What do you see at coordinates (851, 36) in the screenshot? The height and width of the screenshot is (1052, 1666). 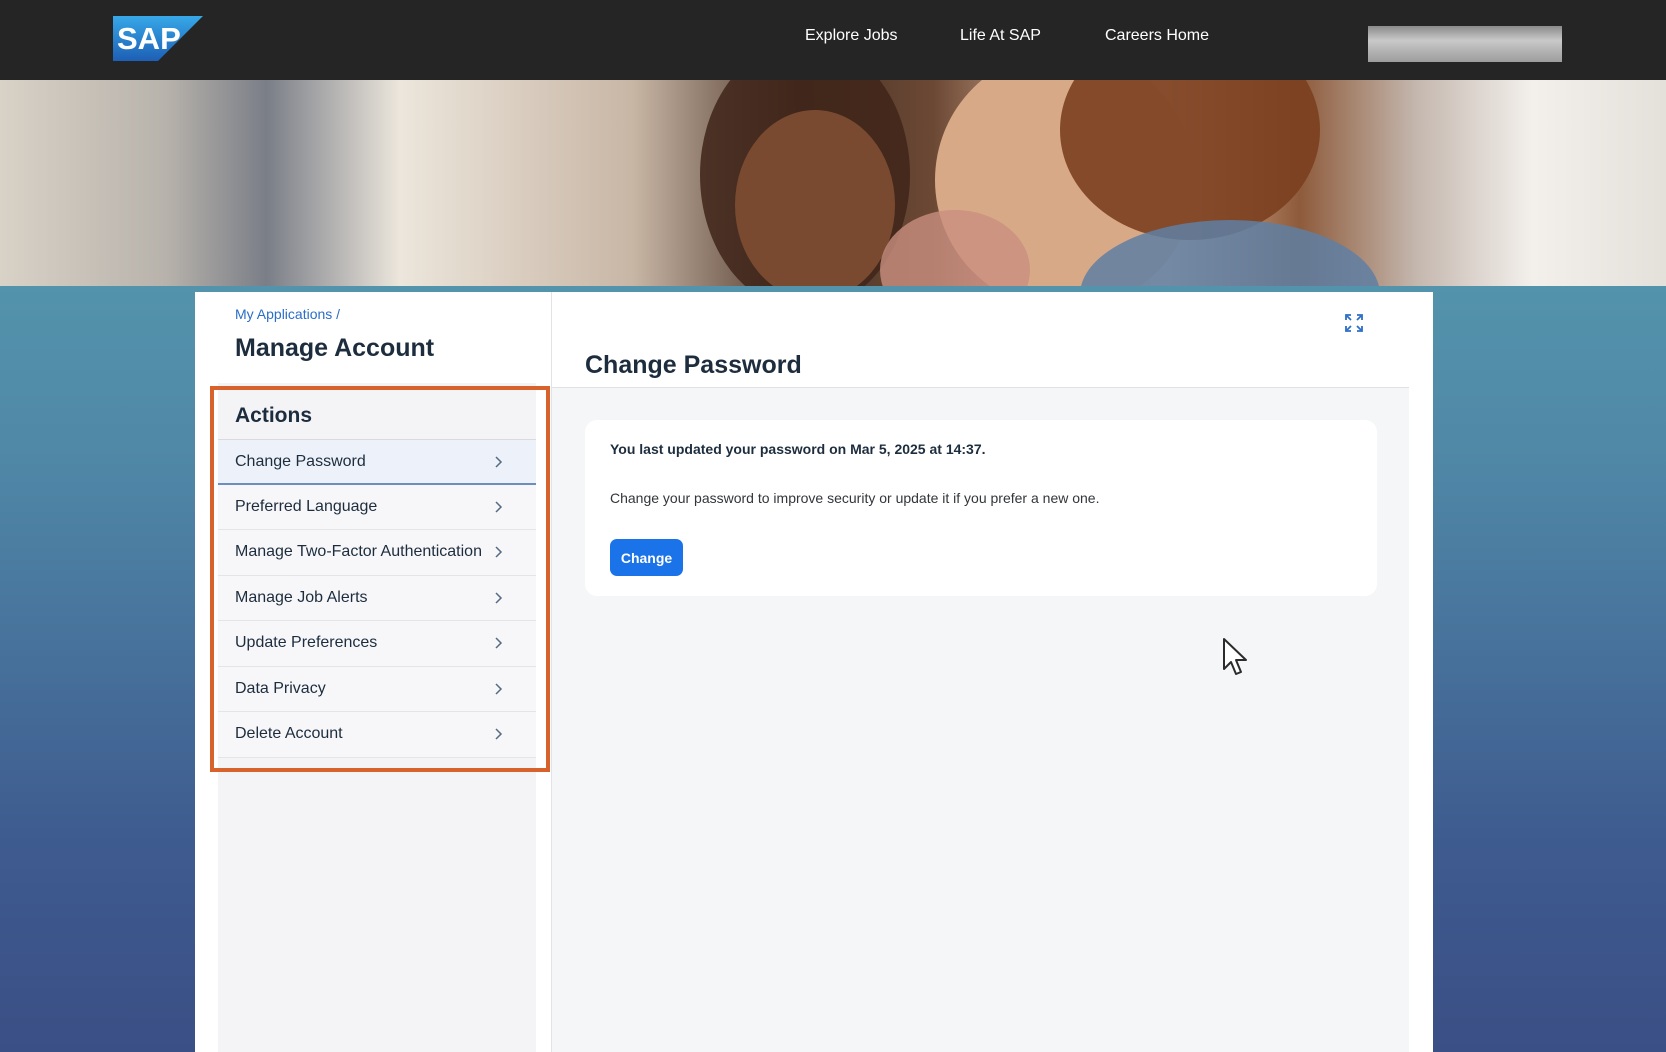 I see `nav-explore-jobs: Explore Jobs` at bounding box center [851, 36].